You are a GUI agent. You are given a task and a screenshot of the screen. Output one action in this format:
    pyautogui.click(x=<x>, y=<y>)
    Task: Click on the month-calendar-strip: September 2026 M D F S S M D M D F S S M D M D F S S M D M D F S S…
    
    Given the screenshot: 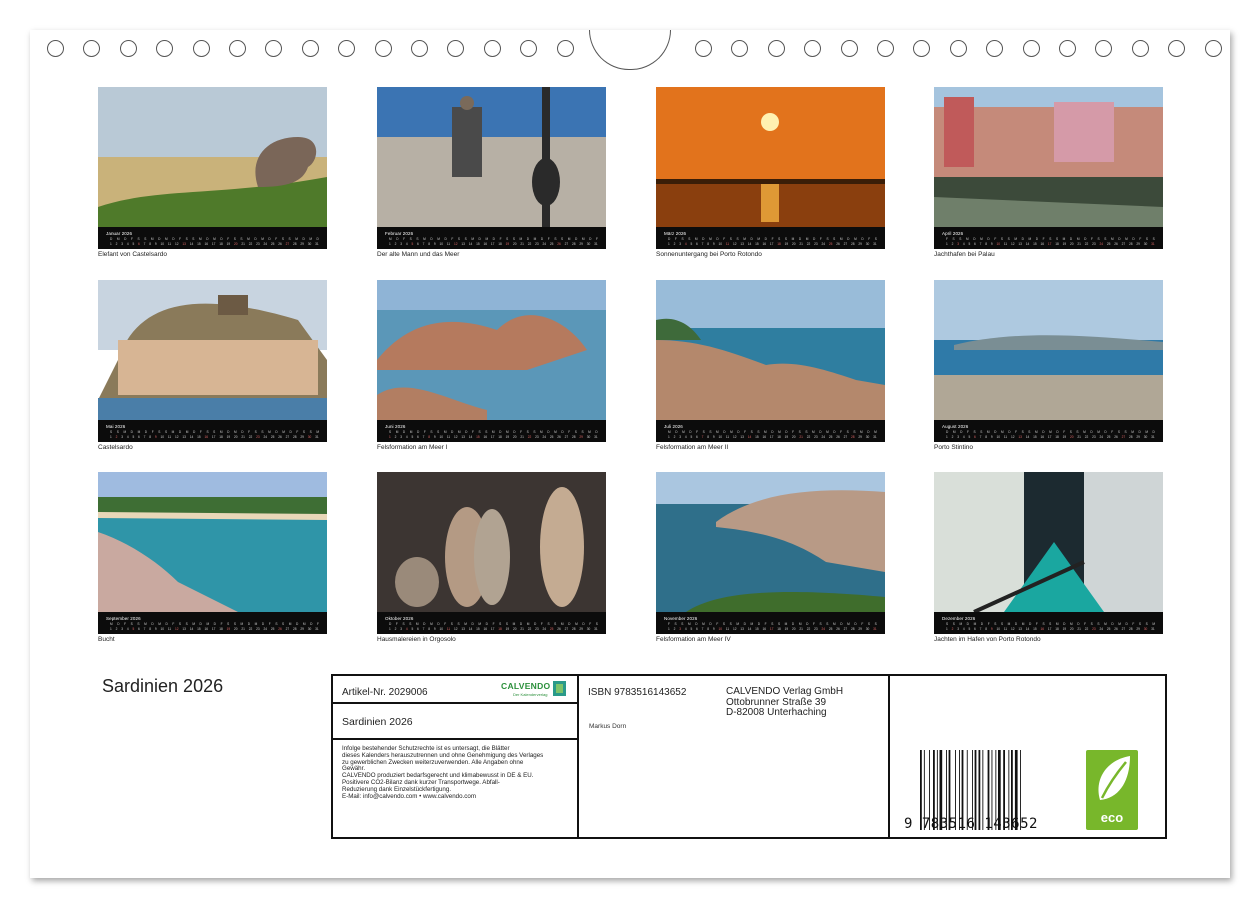 What is the action you would take?
    pyautogui.click(x=212, y=623)
    